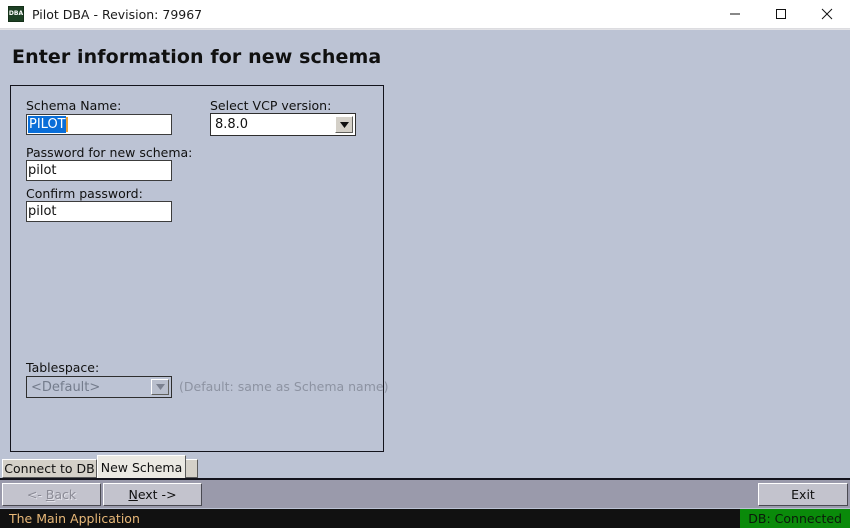  What do you see at coordinates (425, 14) in the screenshot?
I see `title-bar: DBA Pilot DBA - Revision: 79967` at bounding box center [425, 14].